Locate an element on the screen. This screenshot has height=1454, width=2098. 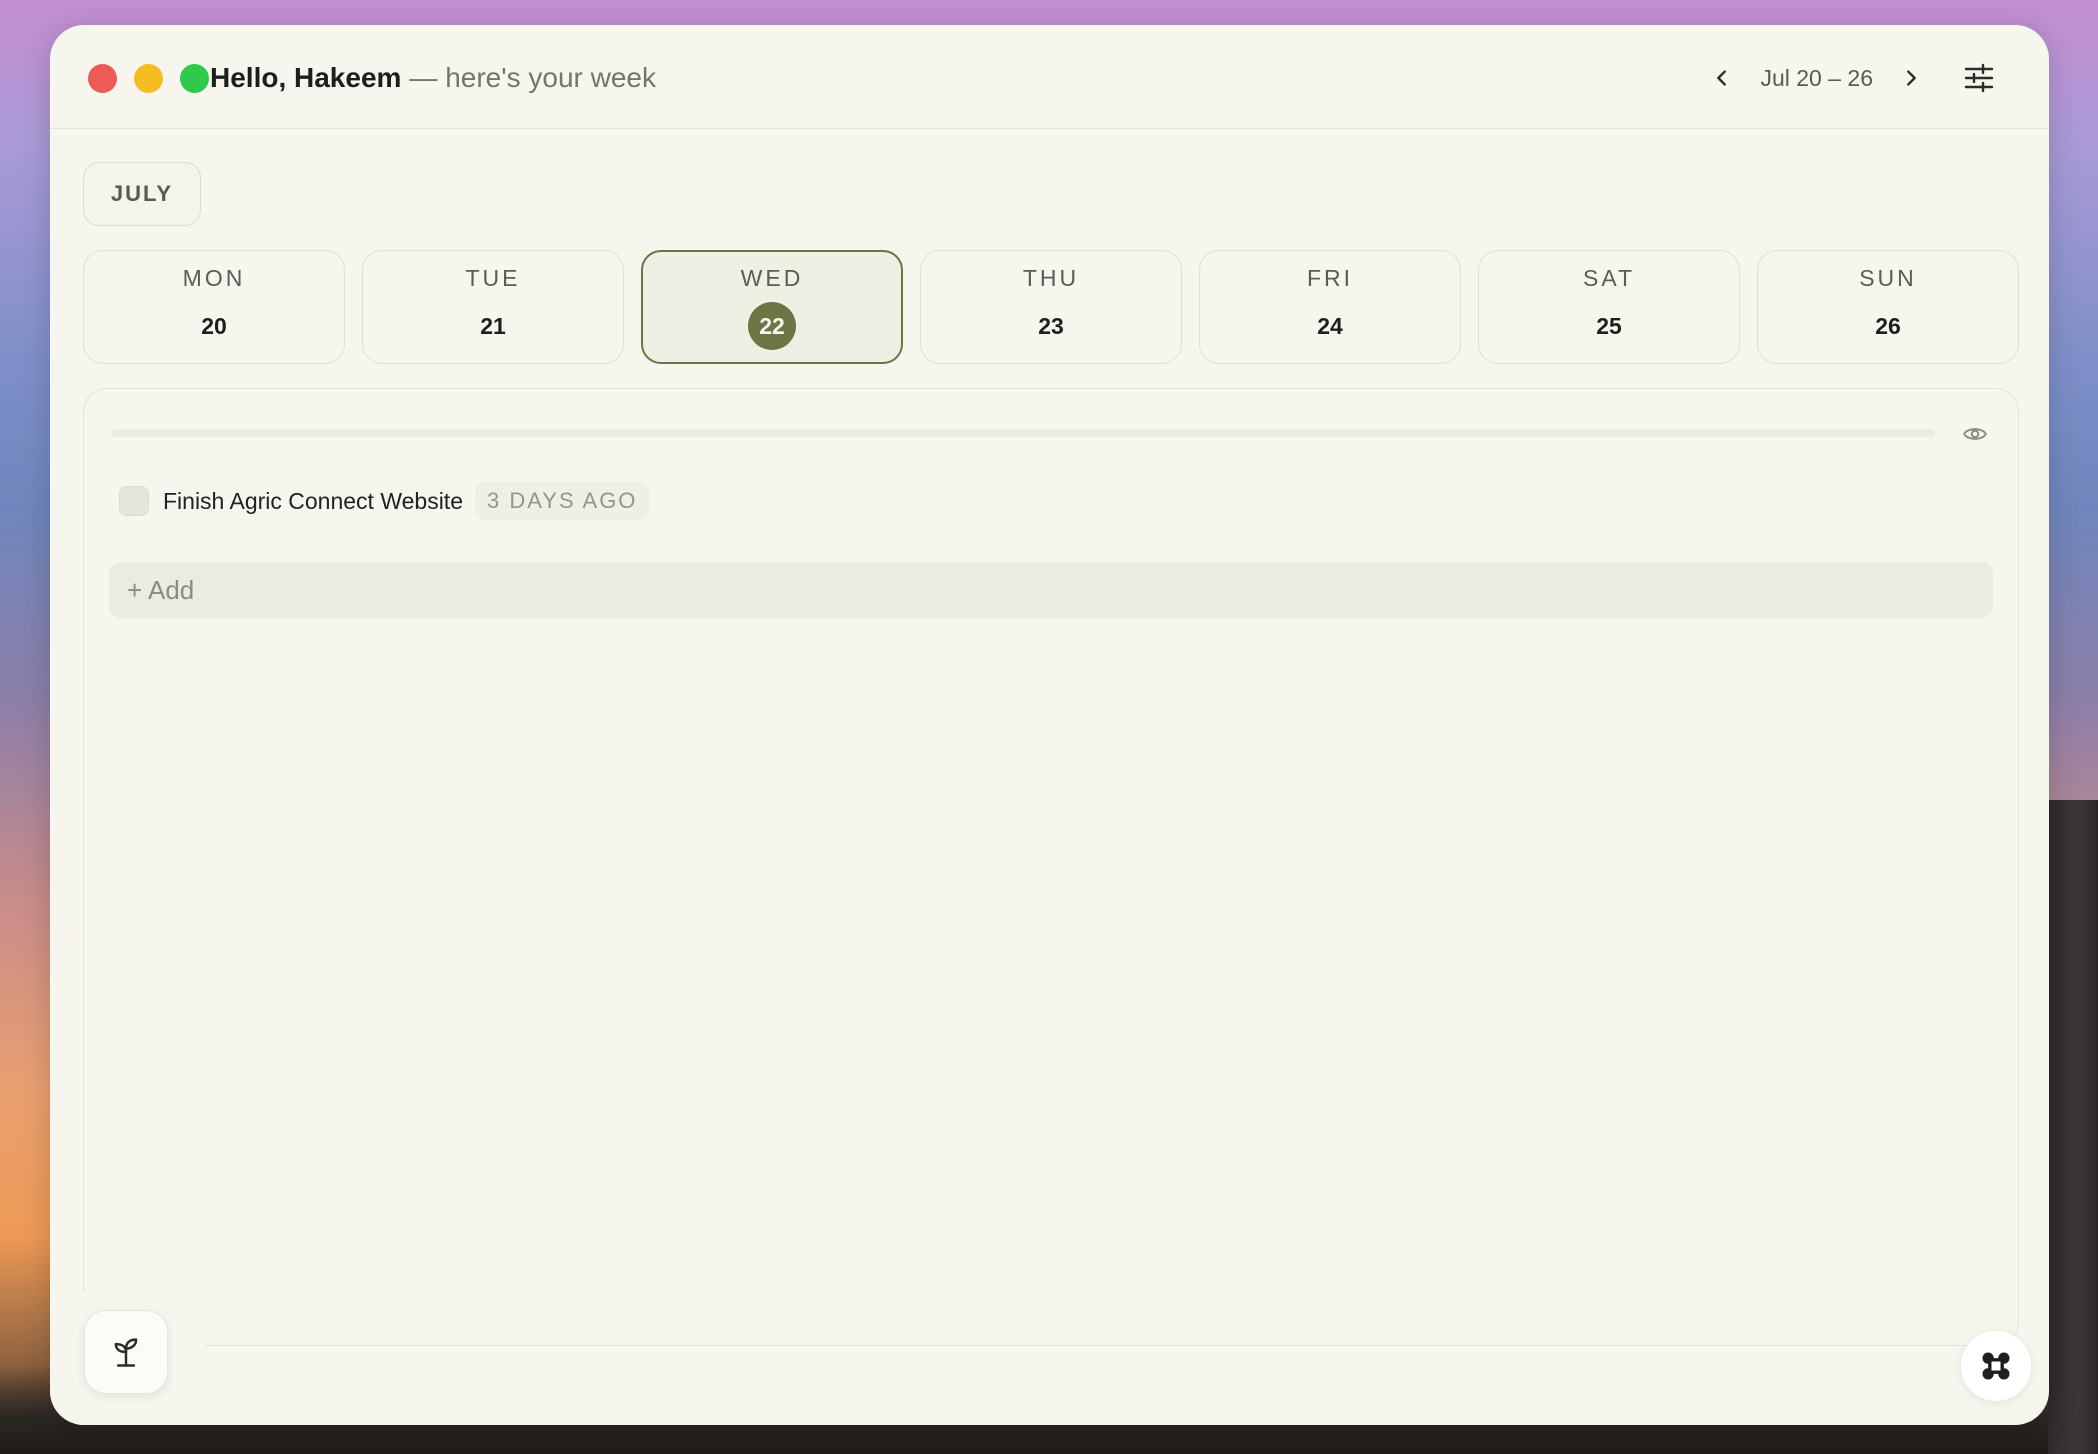
wallpaper-tower is located at coordinates (2073, 1127).